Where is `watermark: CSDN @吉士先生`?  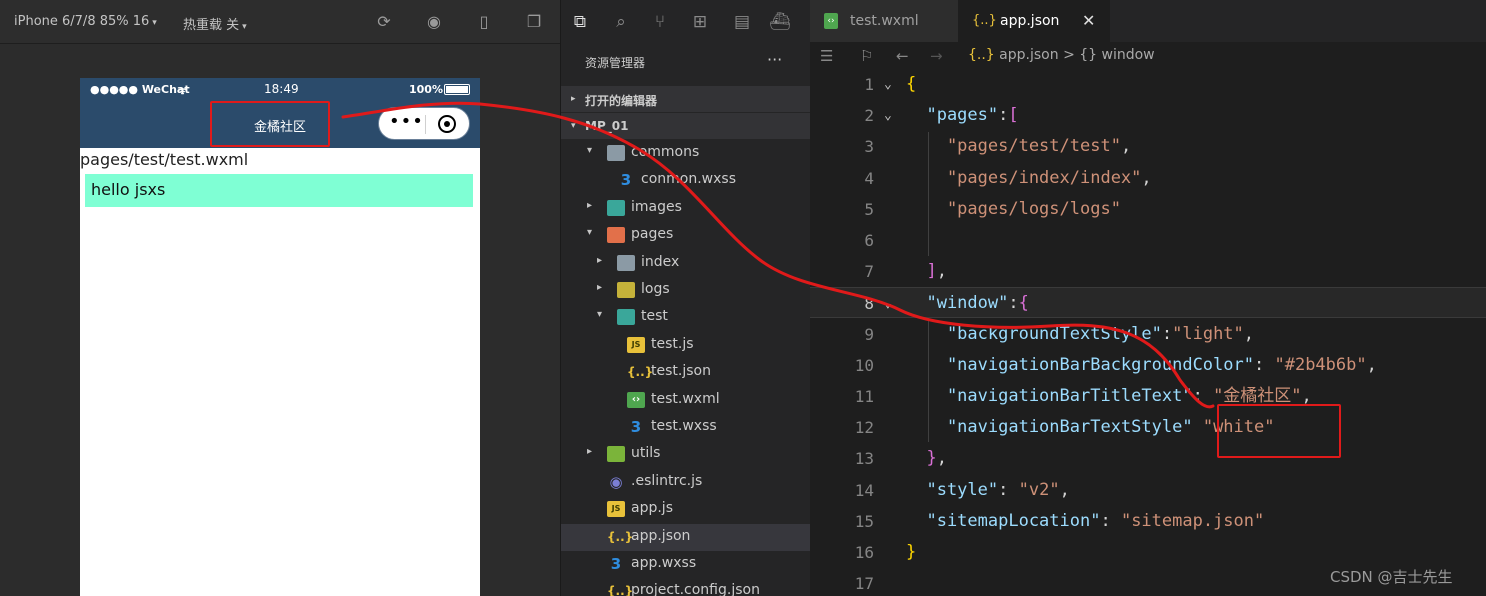 watermark: CSDN @吉士先生 is located at coordinates (1391, 577).